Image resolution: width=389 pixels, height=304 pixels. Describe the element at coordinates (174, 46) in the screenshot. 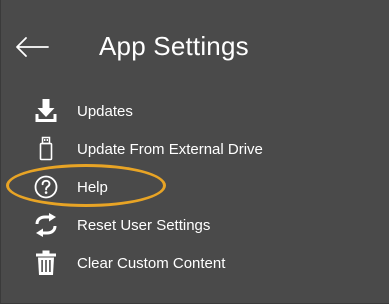

I see `page-title: App Settings` at that location.